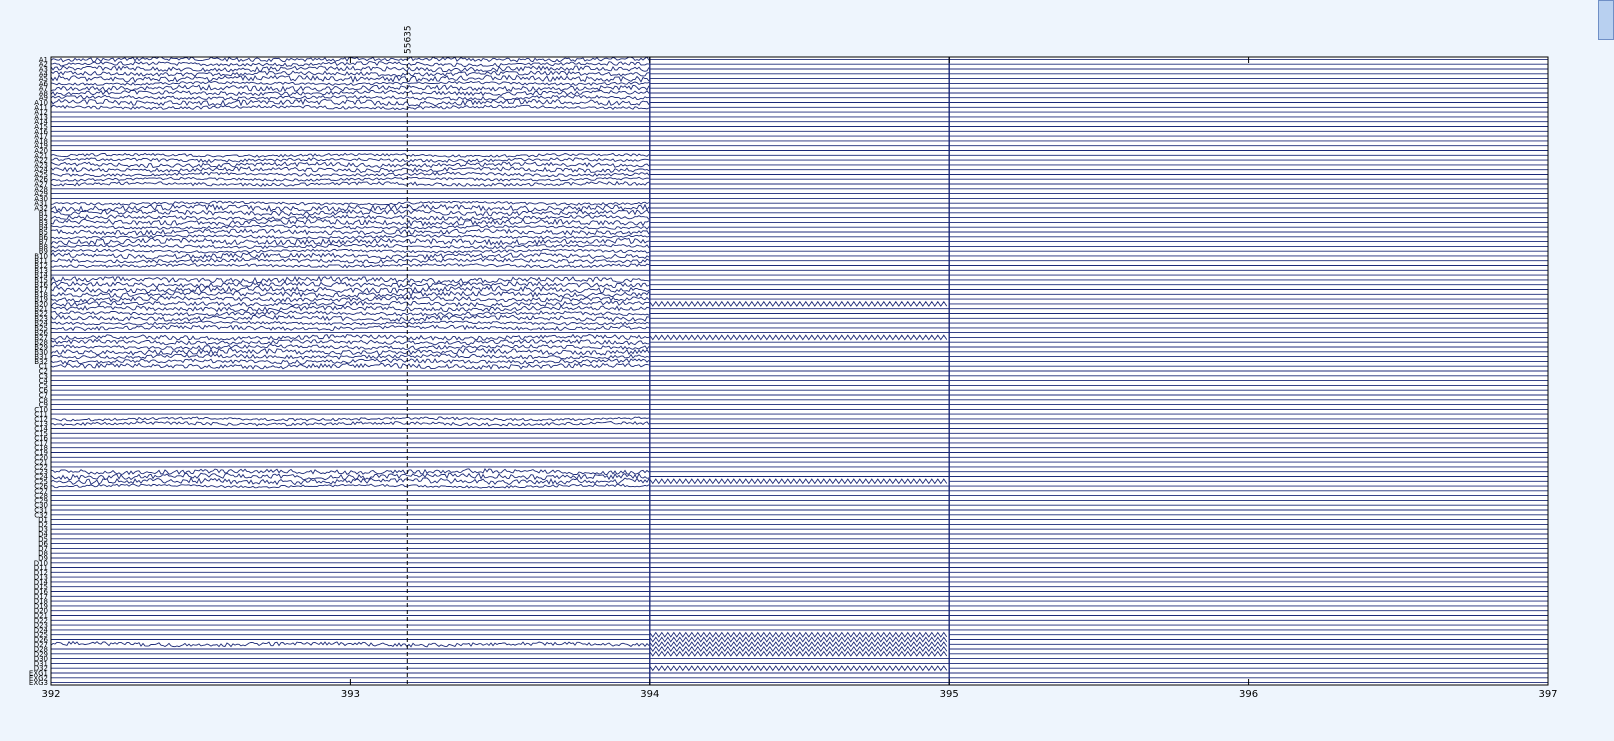 Image resolution: width=1614 pixels, height=741 pixels. I want to click on x-tick-label-392: 392, so click(50, 694).